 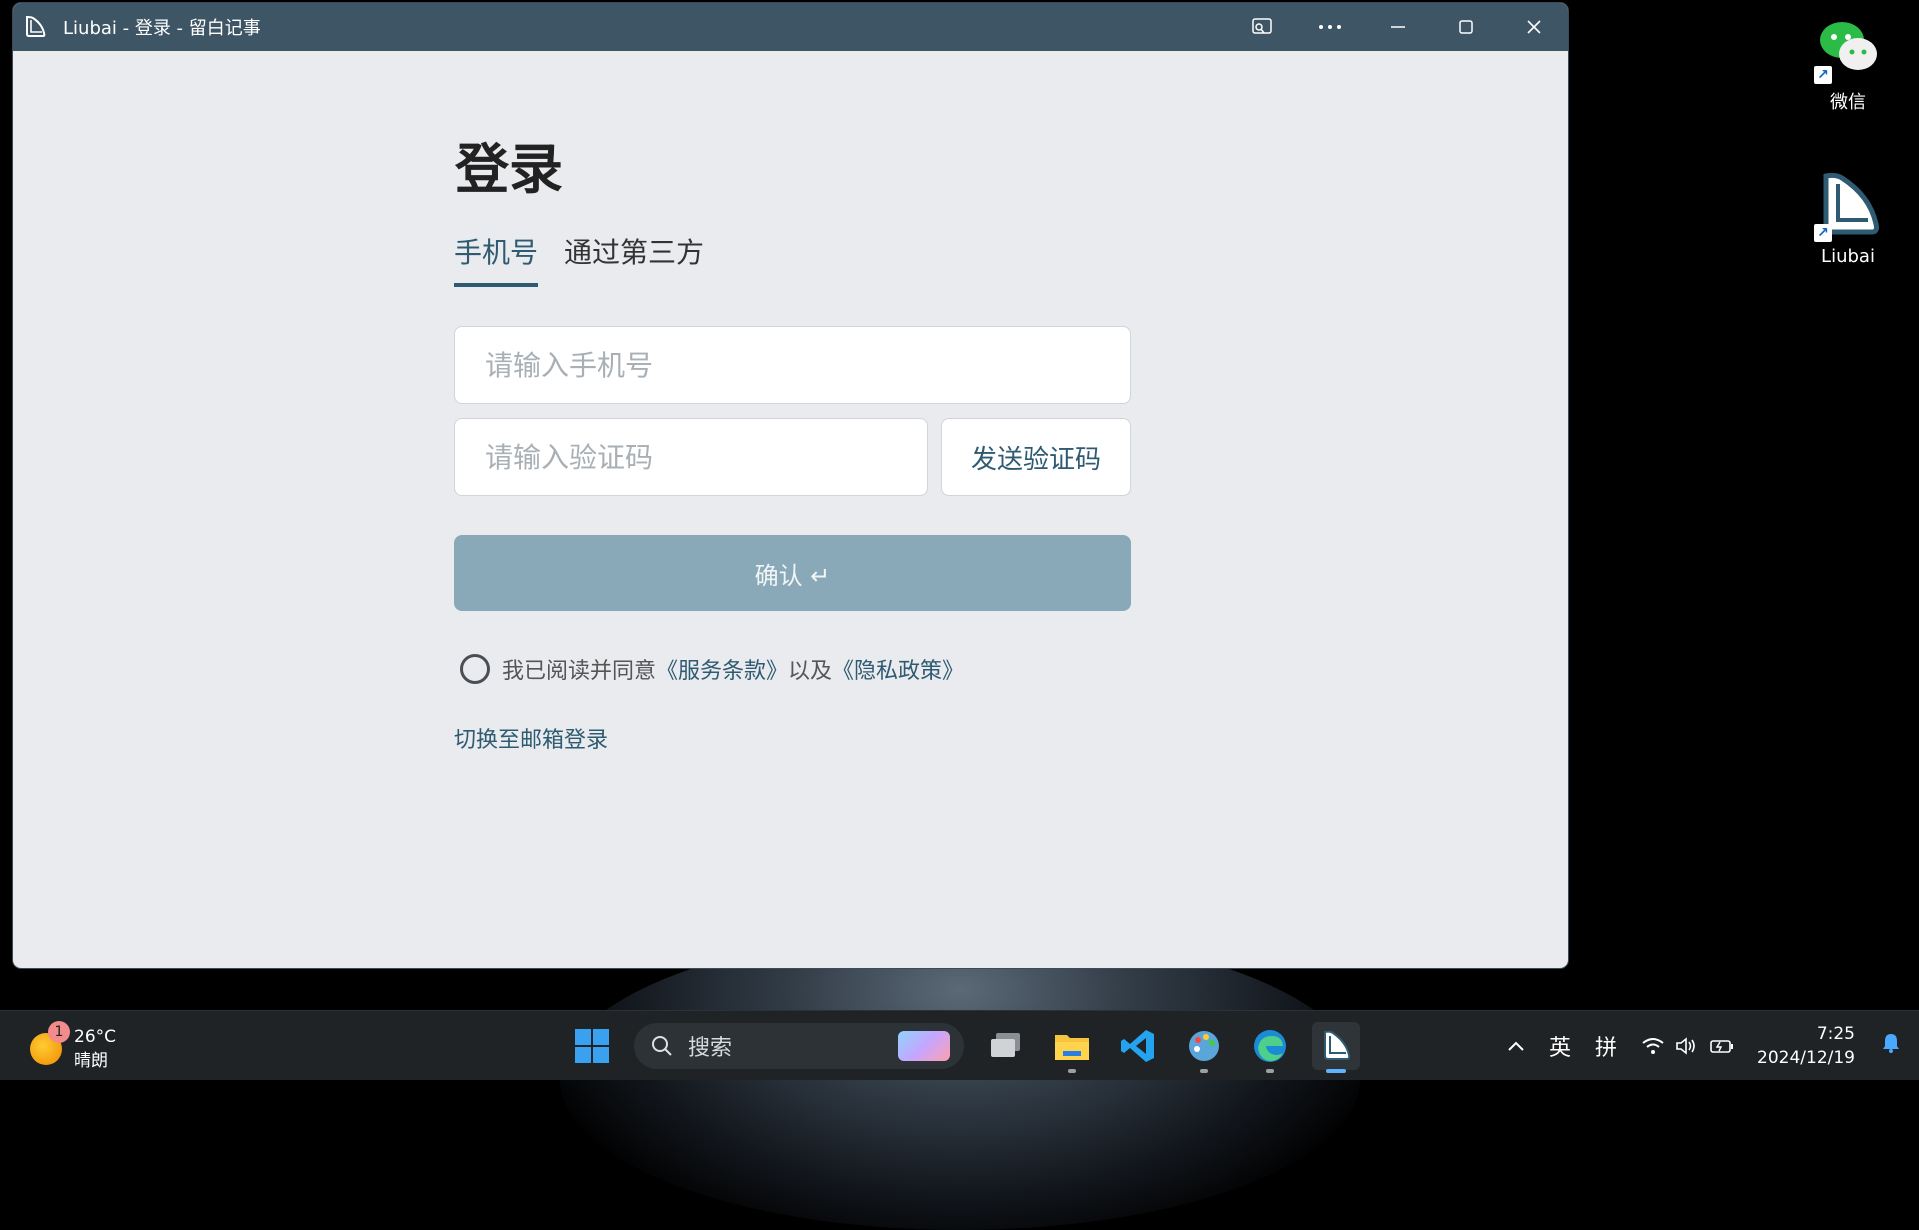 I want to click on clock-date: 2024/12/19, so click(x=1806, y=1057).